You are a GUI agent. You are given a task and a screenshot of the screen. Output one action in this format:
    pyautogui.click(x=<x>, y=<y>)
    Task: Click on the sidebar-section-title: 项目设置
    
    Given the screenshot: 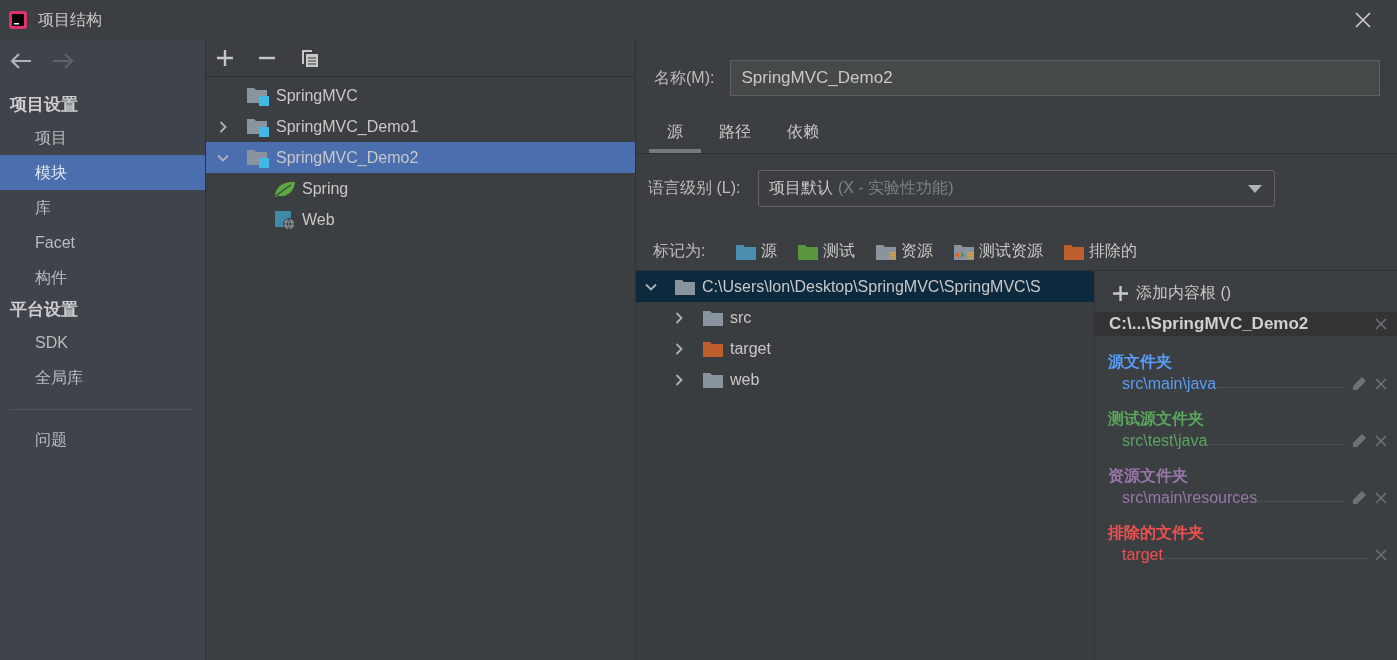 What is the action you would take?
    pyautogui.click(x=43, y=105)
    